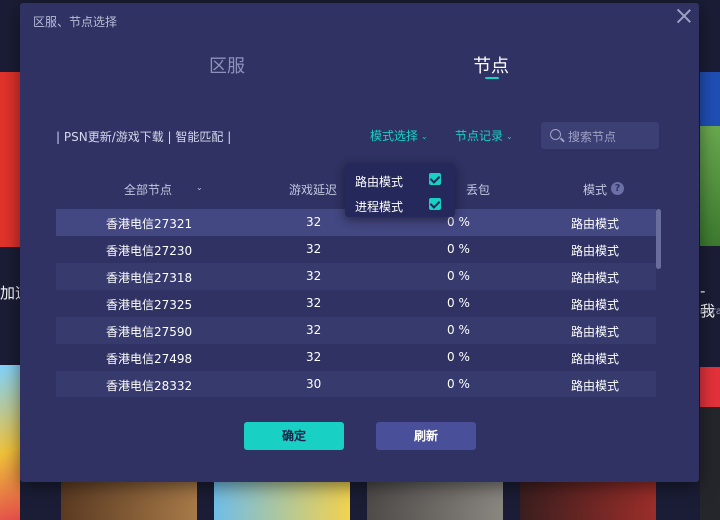 The height and width of the screenshot is (520, 720). What do you see at coordinates (148, 190) in the screenshot?
I see `column-header-node: 全部节点` at bounding box center [148, 190].